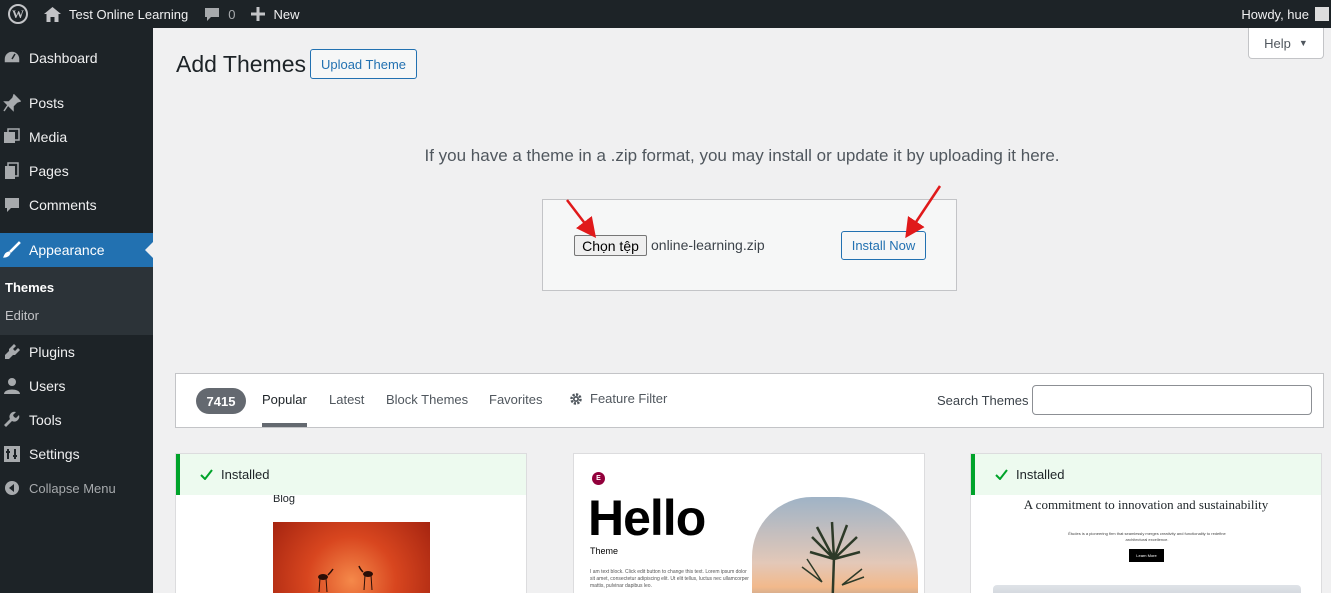  I want to click on menu-dashboard: Dashboard, so click(76, 58).